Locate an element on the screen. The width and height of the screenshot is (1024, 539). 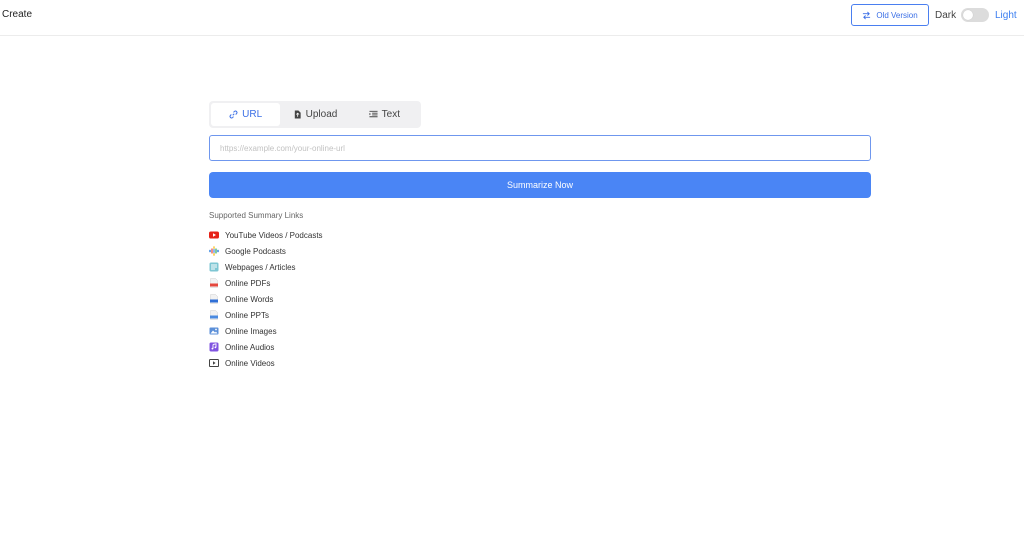
list-item-label: Online PPTs is located at coordinates (247, 315).